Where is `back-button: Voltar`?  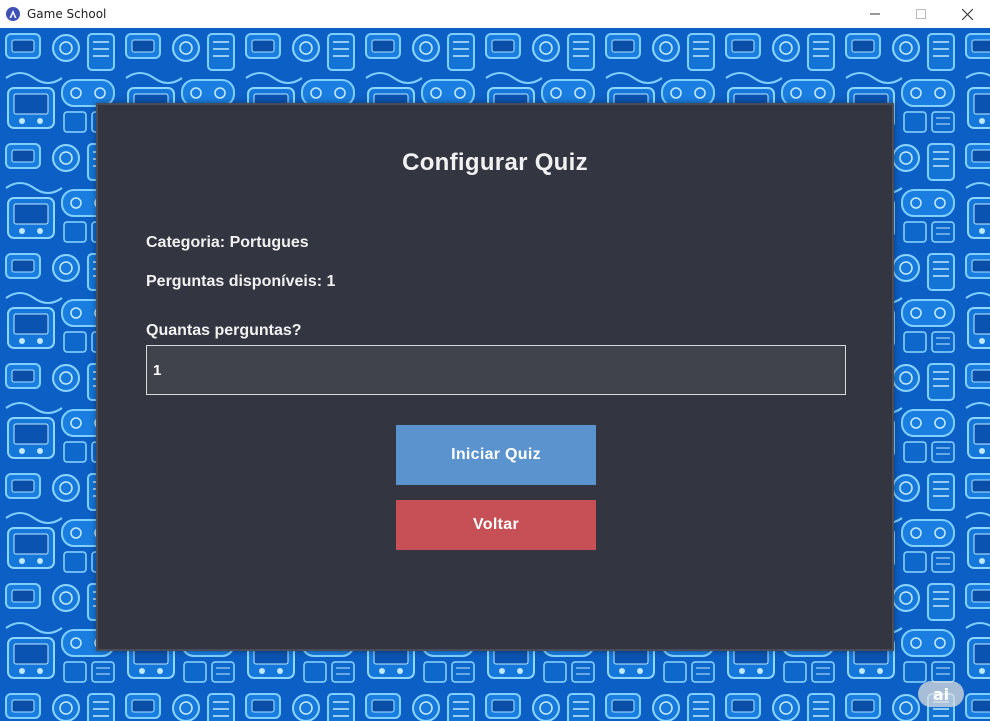
back-button: Voltar is located at coordinates (496, 525).